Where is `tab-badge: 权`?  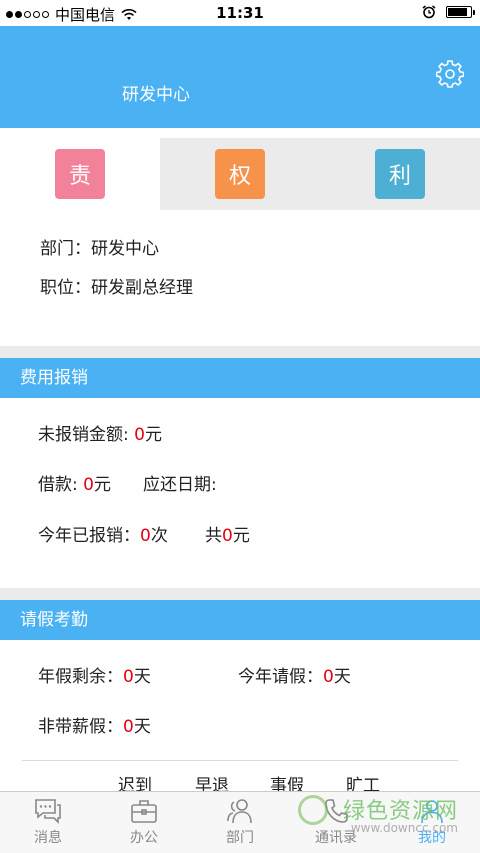 tab-badge: 权 is located at coordinates (240, 174).